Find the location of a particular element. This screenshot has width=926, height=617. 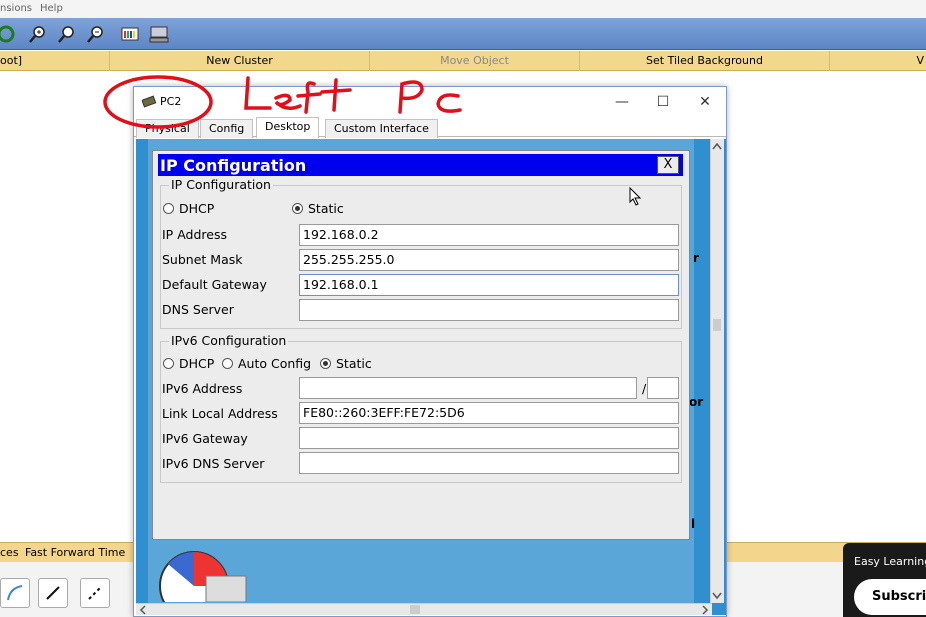

ipv6-dns-server-label: IPv6 DNS Server is located at coordinates (213, 463).